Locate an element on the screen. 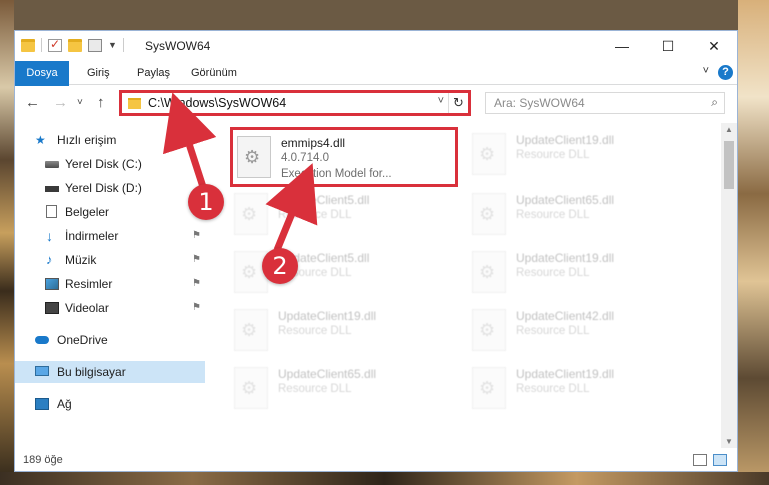 This screenshot has width=769, height=485. sidebar-item-label: Ağ is located at coordinates (64, 404).